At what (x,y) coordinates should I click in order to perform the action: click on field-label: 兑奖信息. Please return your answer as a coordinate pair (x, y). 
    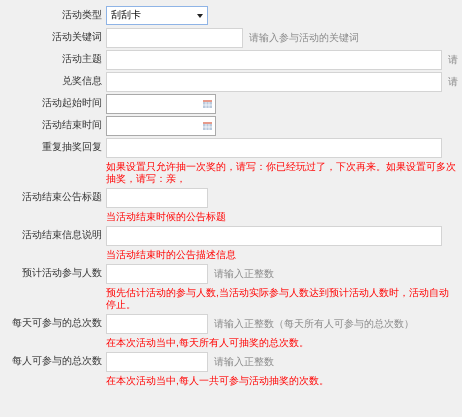
    Looking at the image, I should click on (82, 81).